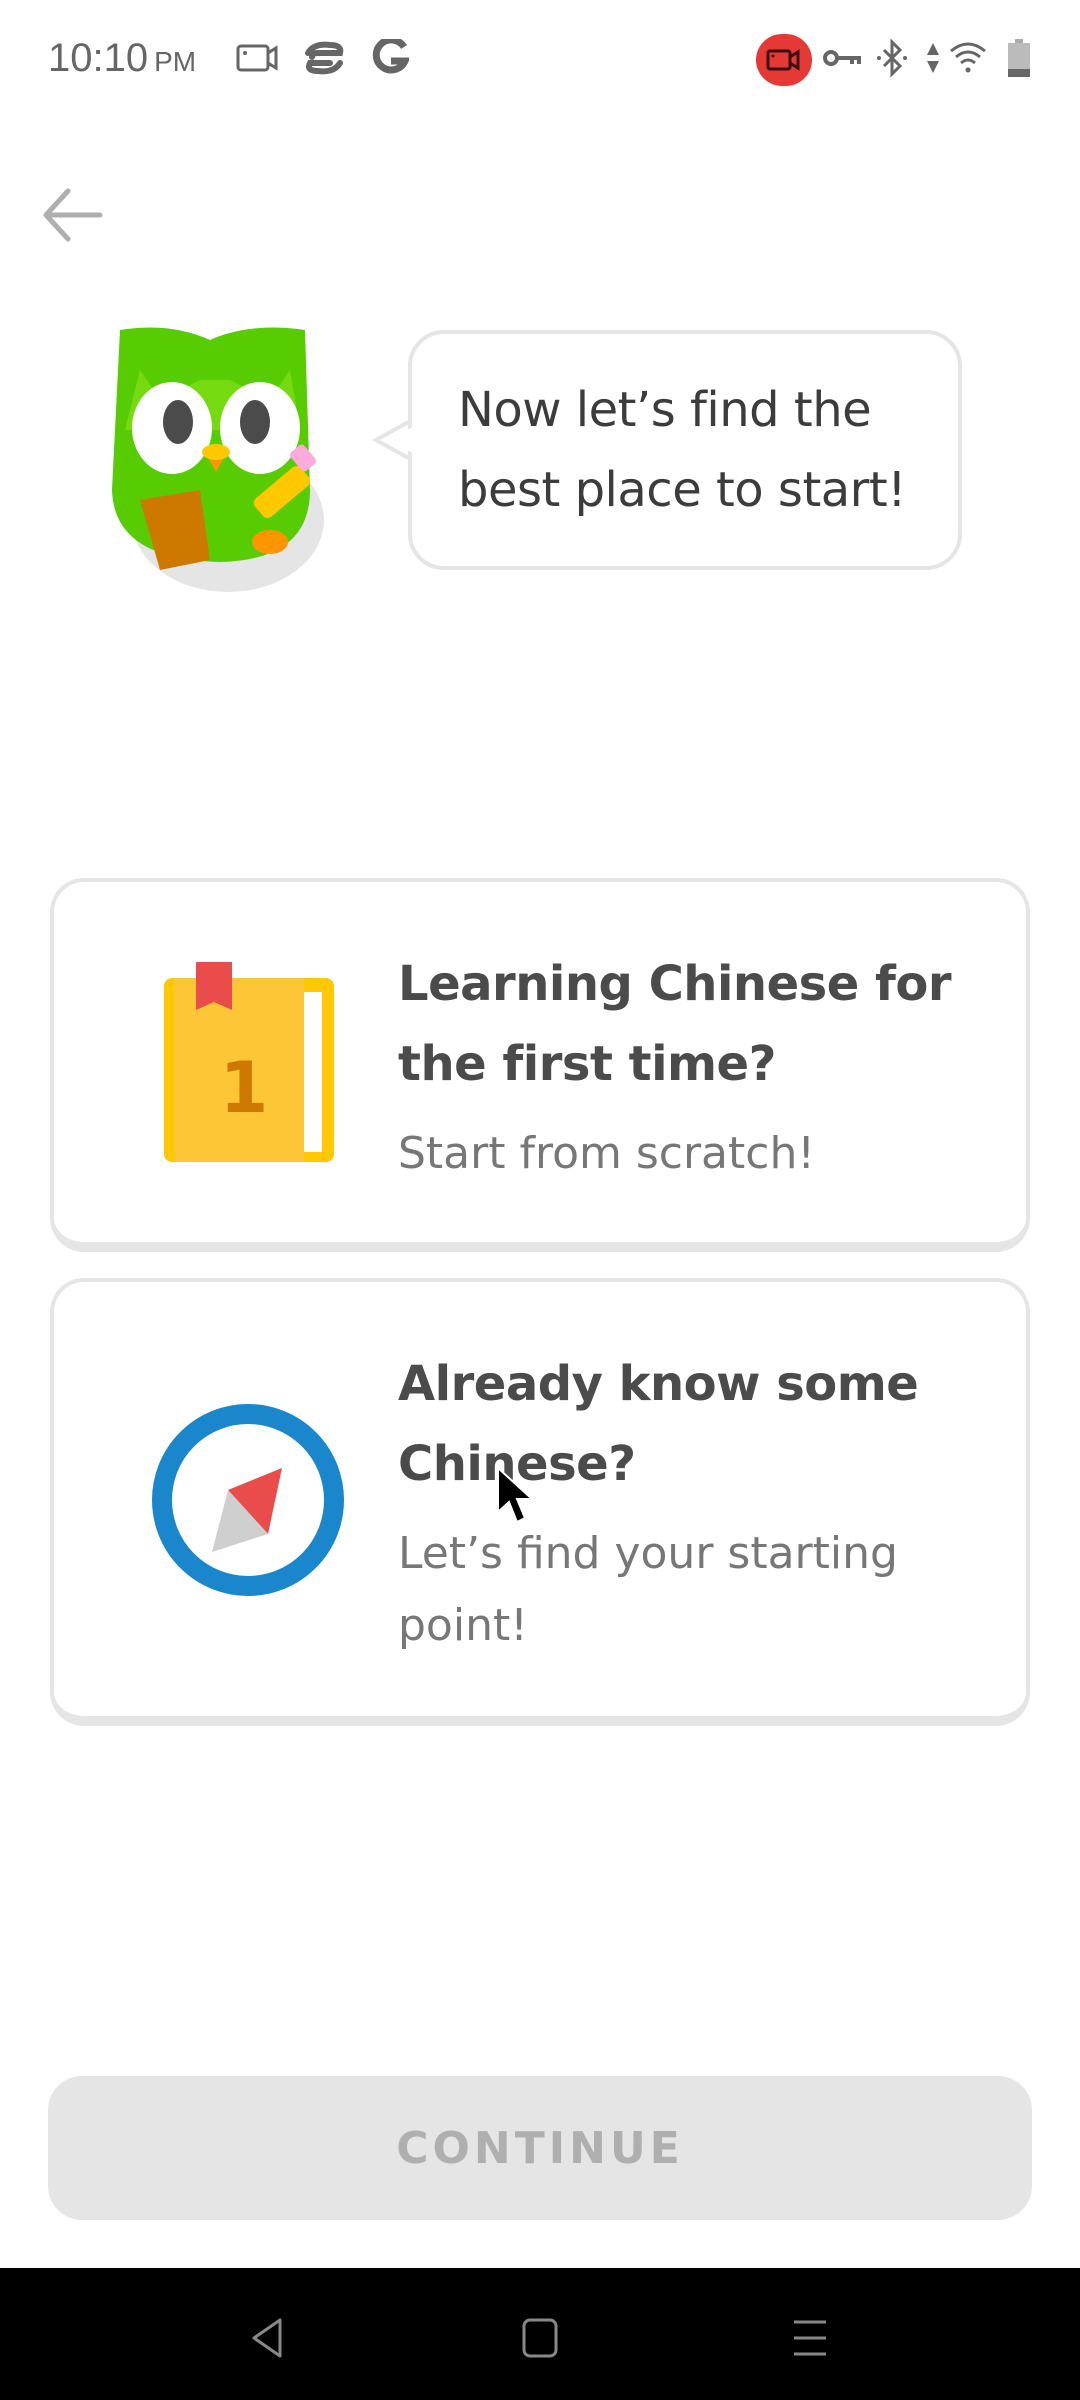 The width and height of the screenshot is (1080, 2400). I want to click on book-icon: 1, so click(250, 1062).